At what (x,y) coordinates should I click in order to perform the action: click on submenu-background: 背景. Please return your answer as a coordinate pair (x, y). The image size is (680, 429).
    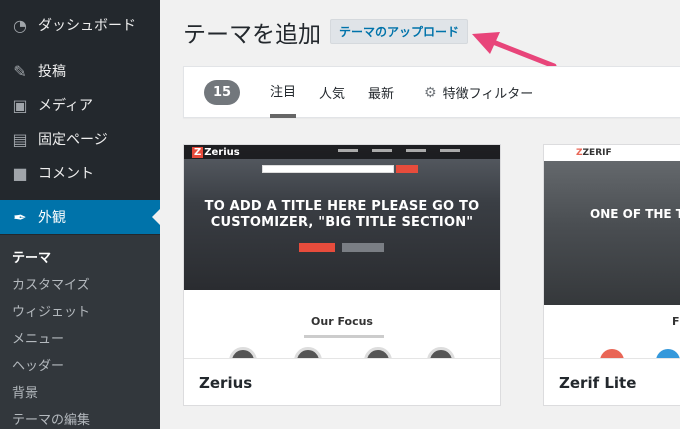
    Looking at the image, I should click on (25, 391).